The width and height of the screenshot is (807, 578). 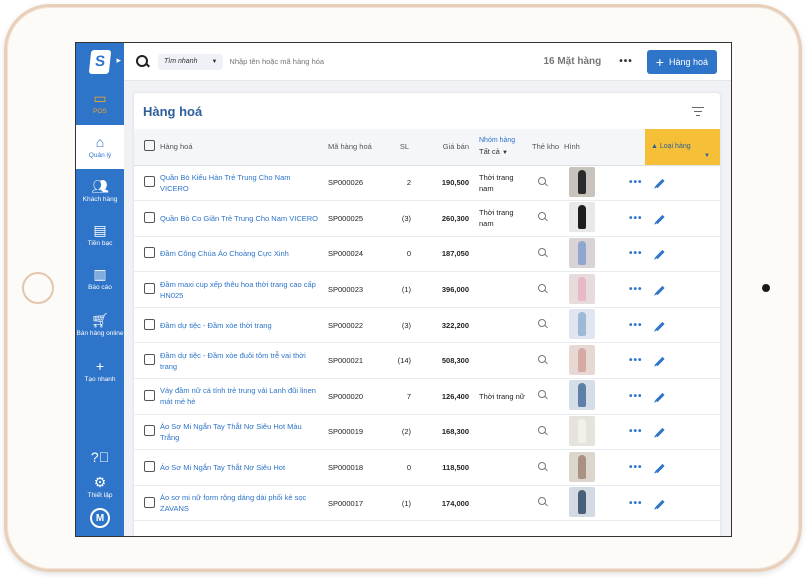 I want to click on more-options-button: •••, so click(x=626, y=61).